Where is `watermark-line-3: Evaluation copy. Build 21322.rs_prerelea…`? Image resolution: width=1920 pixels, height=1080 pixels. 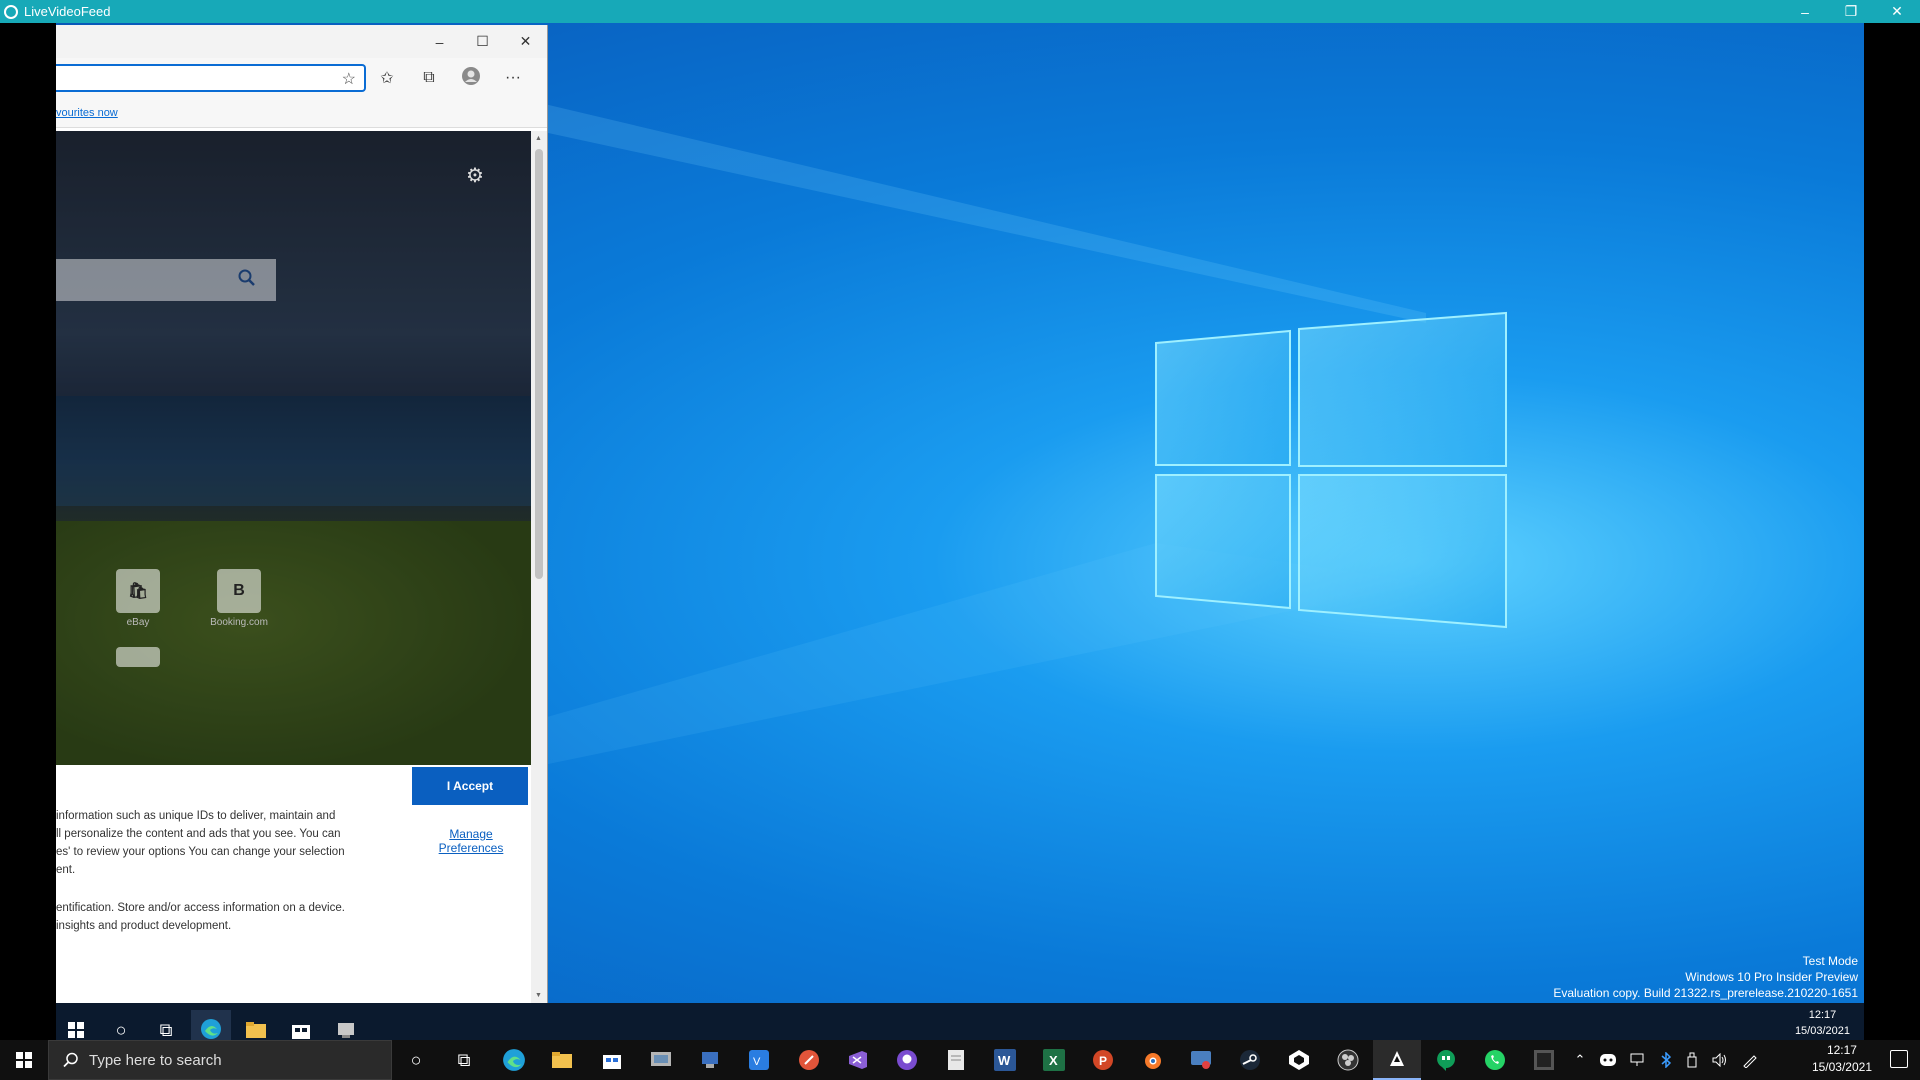 watermark-line-3: Evaluation copy. Build 21322.rs_prerelea… is located at coordinates (1705, 993).